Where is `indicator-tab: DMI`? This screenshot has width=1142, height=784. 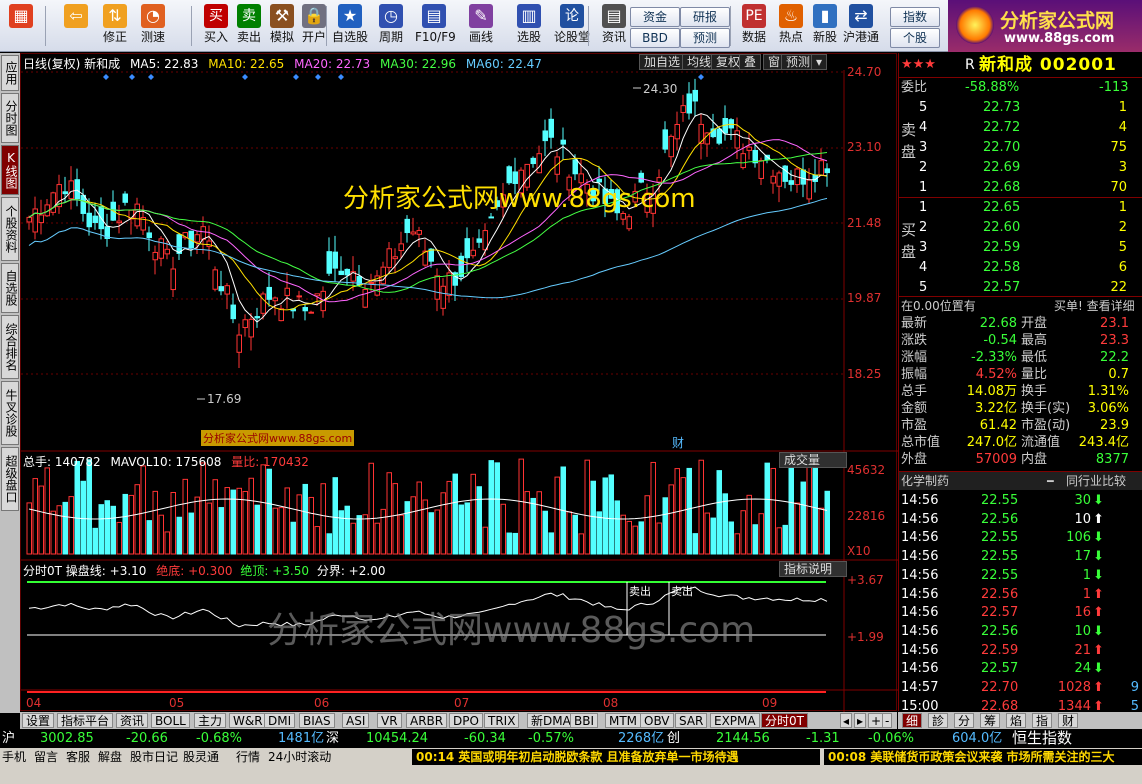
indicator-tab: DMI is located at coordinates (280, 720).